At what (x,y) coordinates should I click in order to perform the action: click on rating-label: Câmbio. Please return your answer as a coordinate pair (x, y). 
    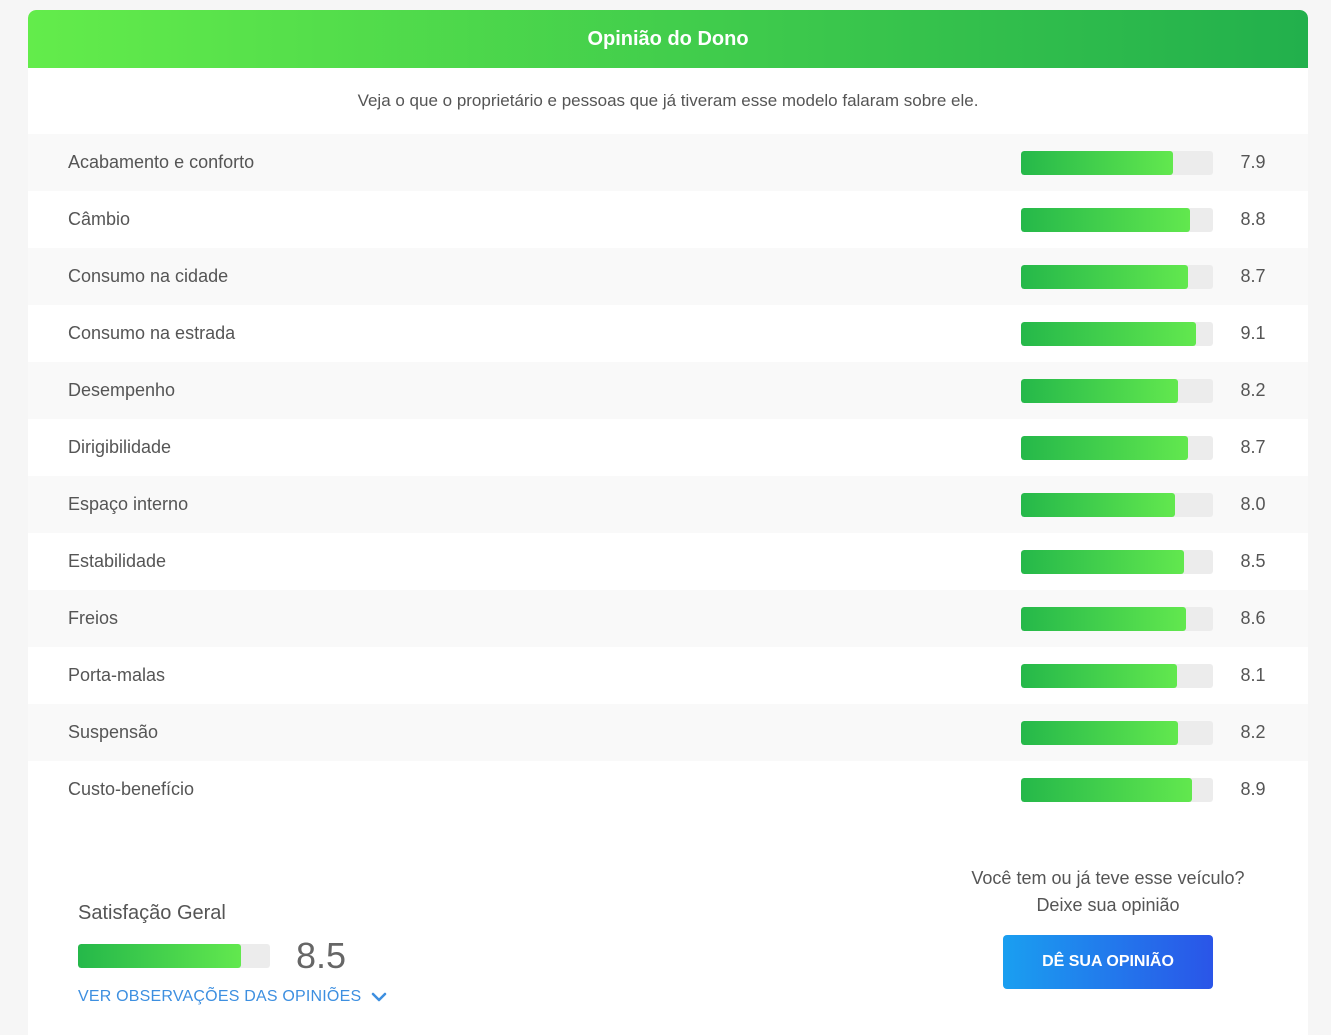
    Looking at the image, I should click on (99, 219).